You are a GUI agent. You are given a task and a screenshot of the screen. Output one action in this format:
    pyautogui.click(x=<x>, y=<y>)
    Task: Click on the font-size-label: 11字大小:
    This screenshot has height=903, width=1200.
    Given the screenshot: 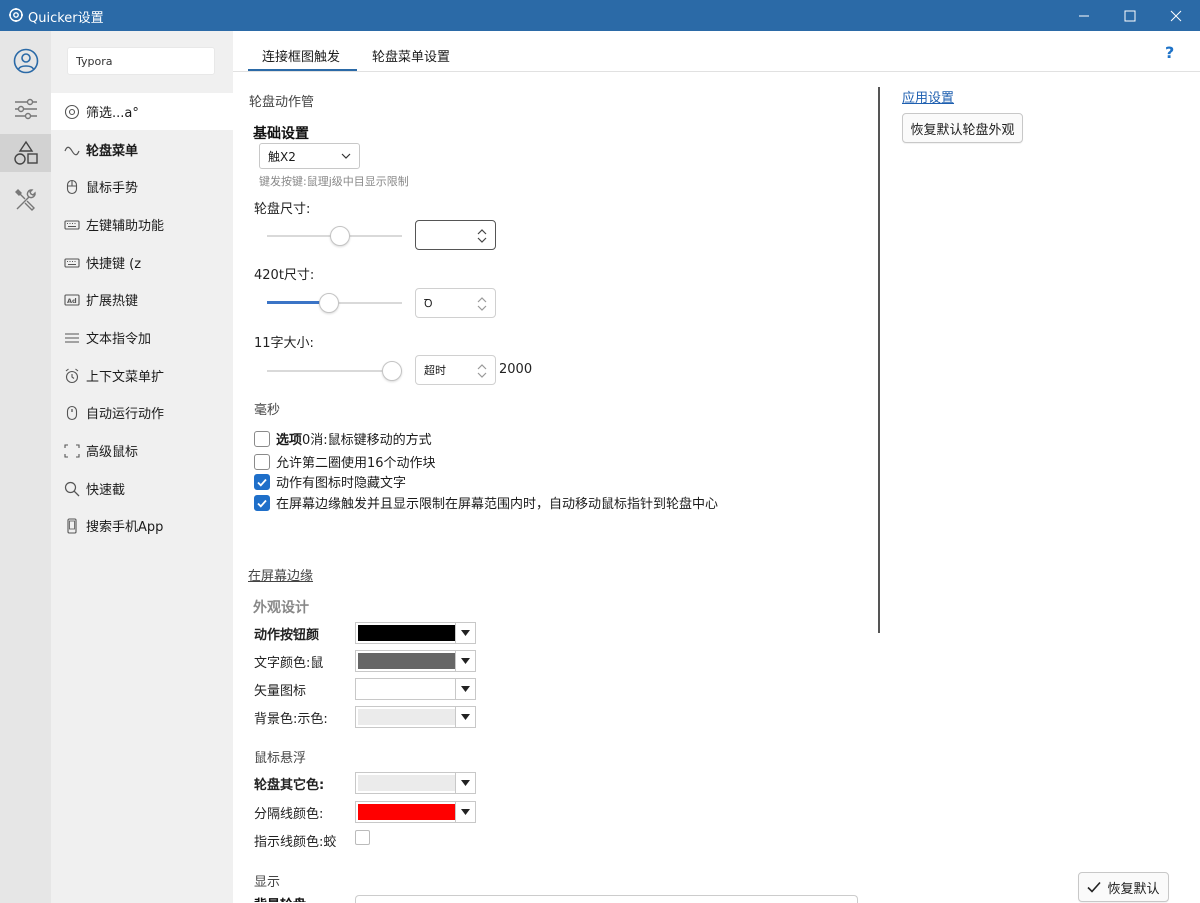 What is the action you would take?
    pyautogui.click(x=284, y=343)
    